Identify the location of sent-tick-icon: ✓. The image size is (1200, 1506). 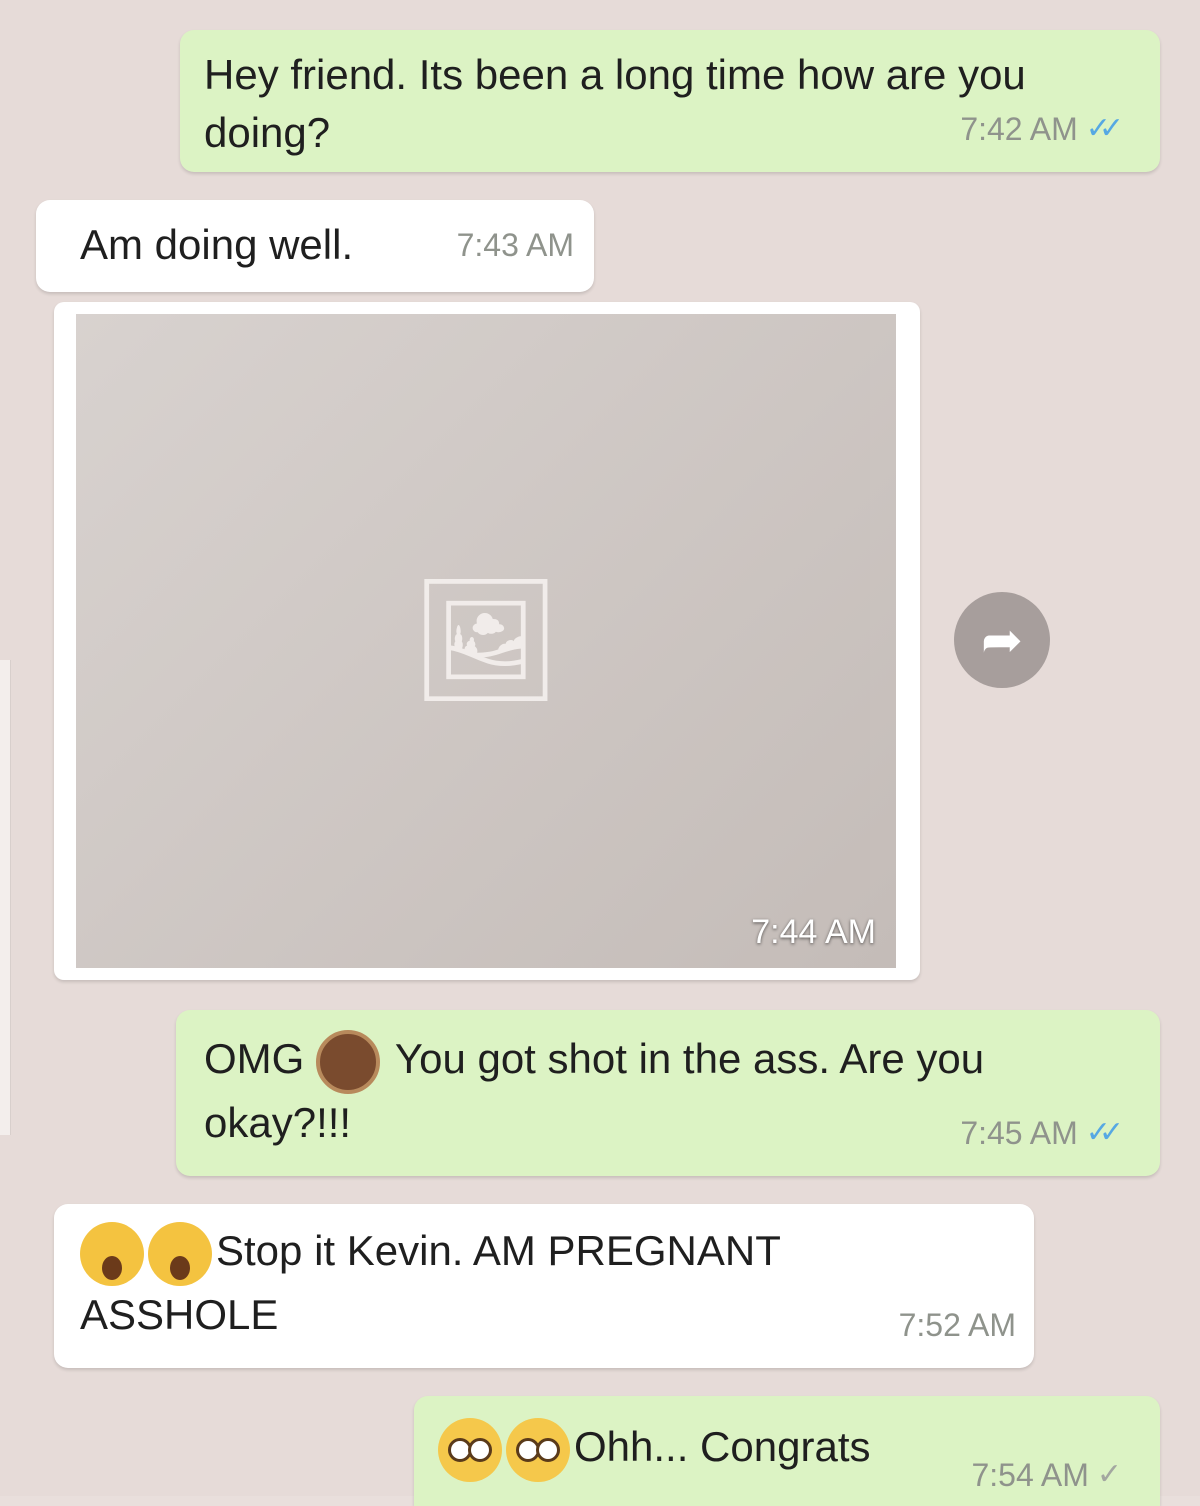
(1109, 1474).